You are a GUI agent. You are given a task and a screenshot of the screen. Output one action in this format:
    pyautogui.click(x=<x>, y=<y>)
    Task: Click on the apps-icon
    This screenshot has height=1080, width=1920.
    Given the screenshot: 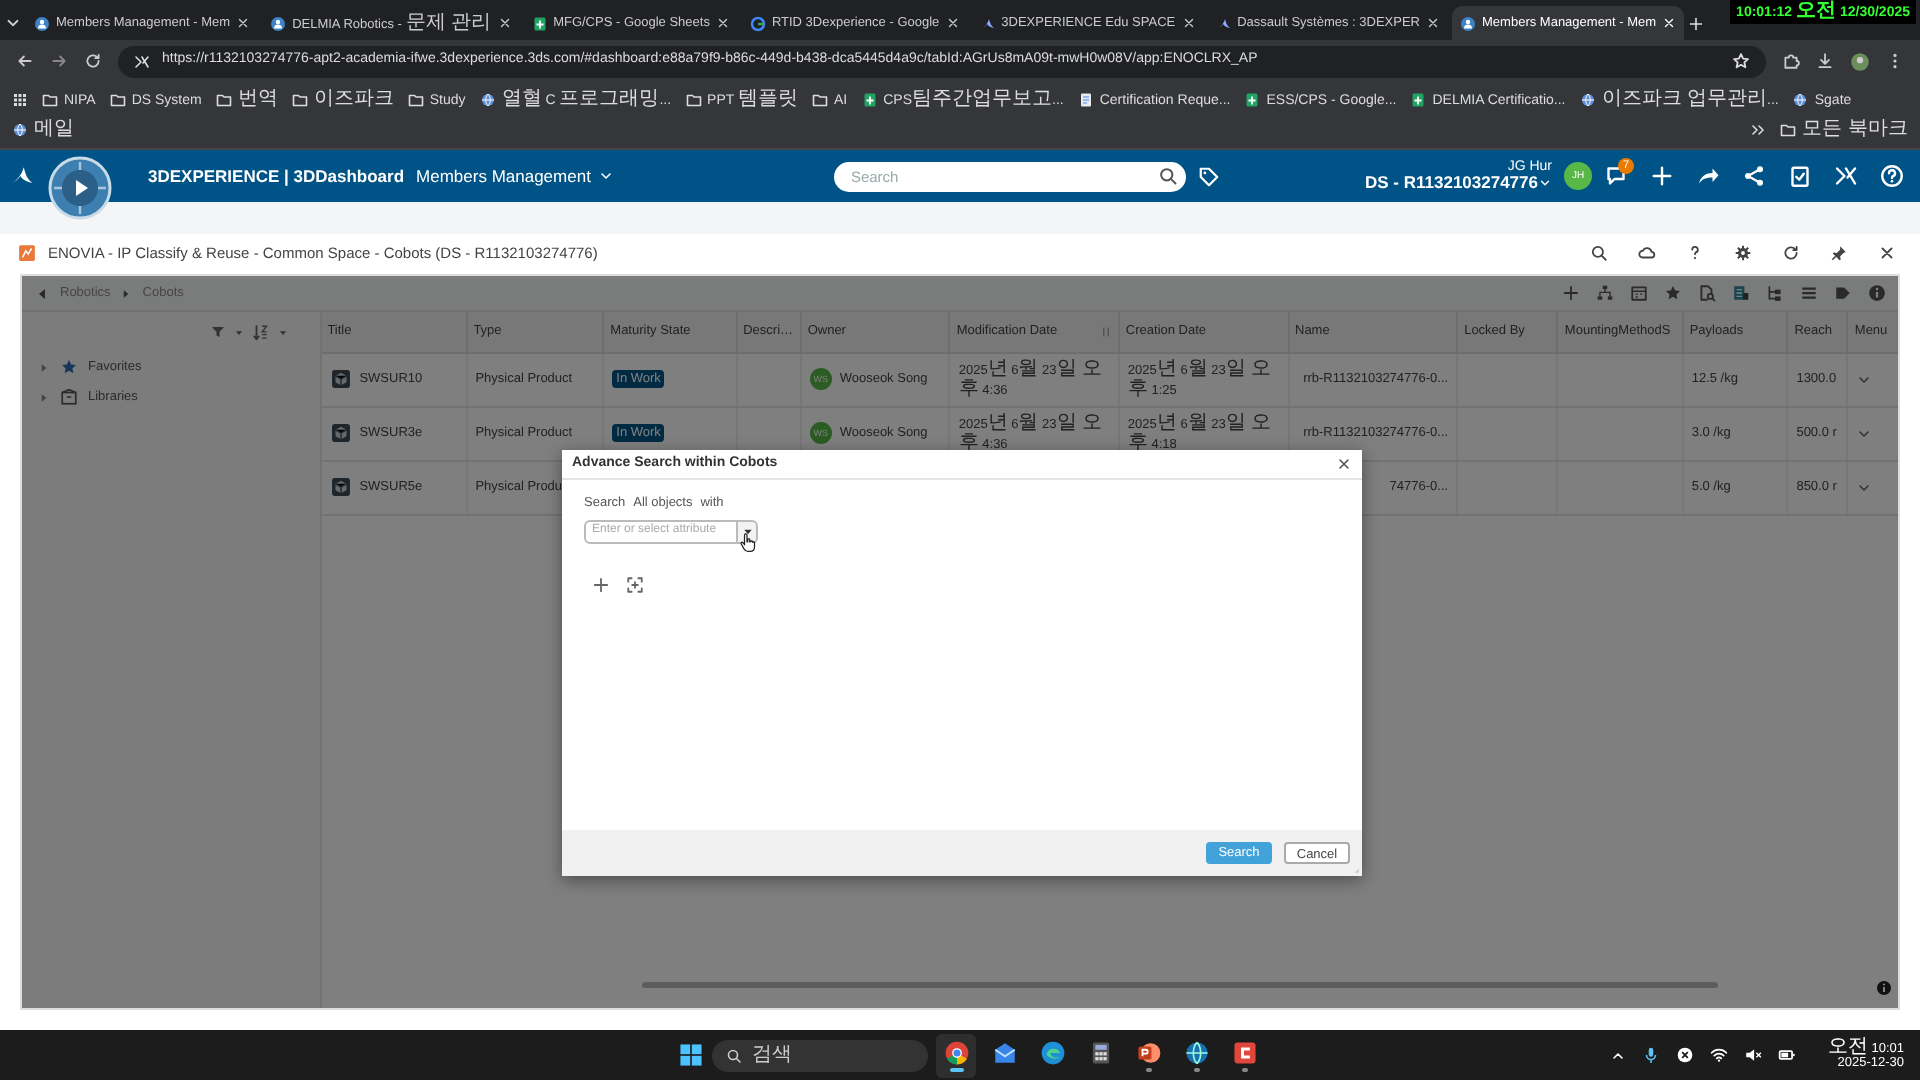 What is the action you would take?
    pyautogui.click(x=20, y=100)
    